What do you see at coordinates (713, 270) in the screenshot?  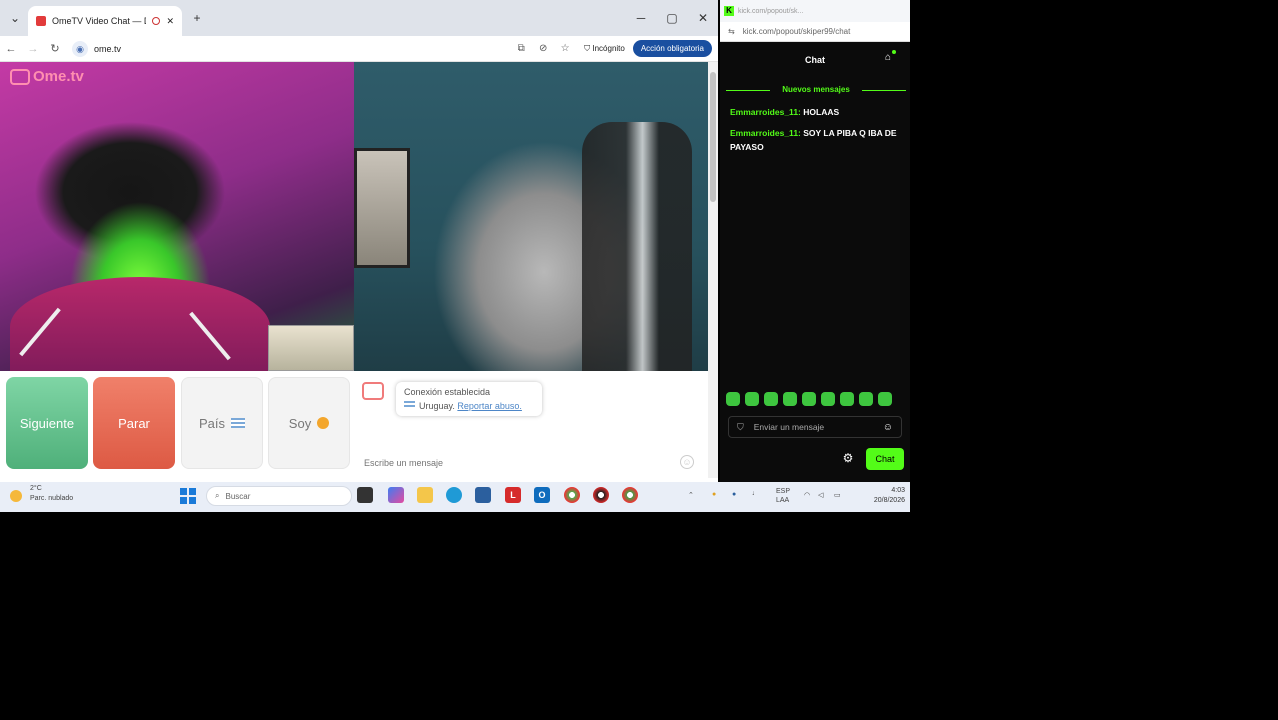 I see `page-scrollbar` at bounding box center [713, 270].